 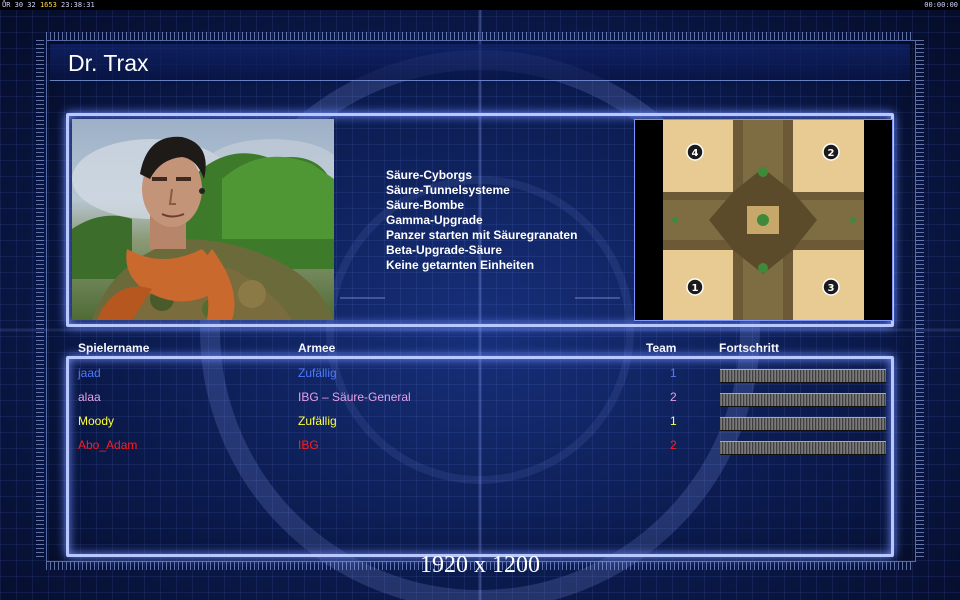 I want to click on header-progress: Fortschritt, so click(x=749, y=348).